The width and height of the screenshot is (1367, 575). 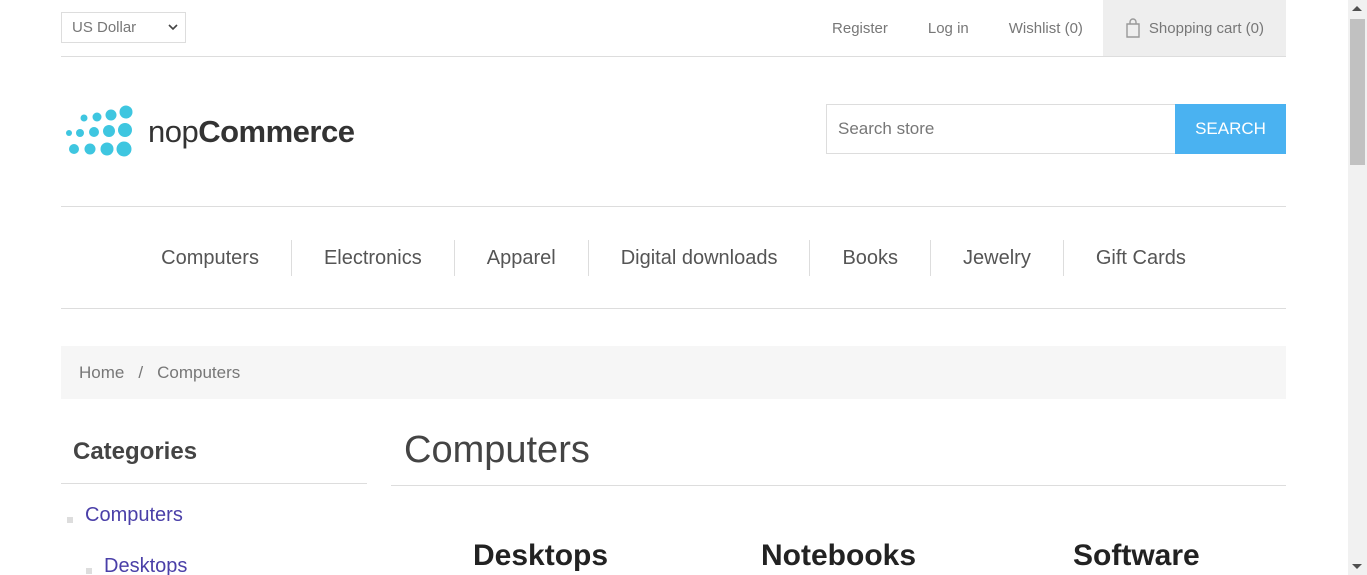 What do you see at coordinates (869, 257) in the screenshot?
I see `menu-item-books: Books` at bounding box center [869, 257].